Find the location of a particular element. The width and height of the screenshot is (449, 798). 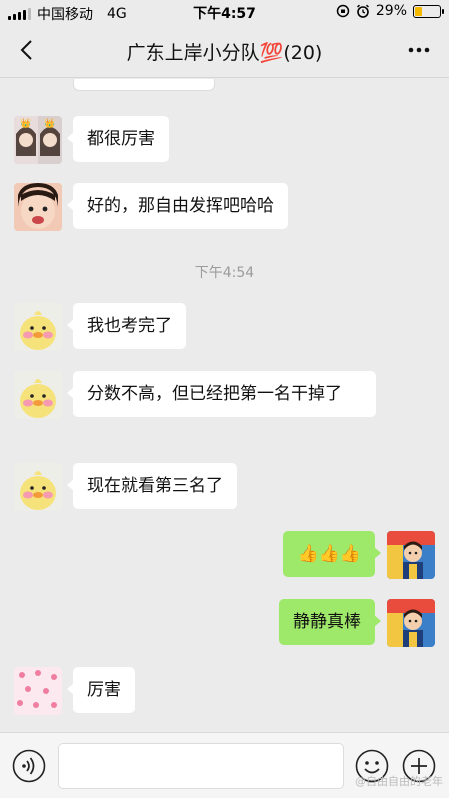

time-divider: 下午4:54 is located at coordinates (224, 273).